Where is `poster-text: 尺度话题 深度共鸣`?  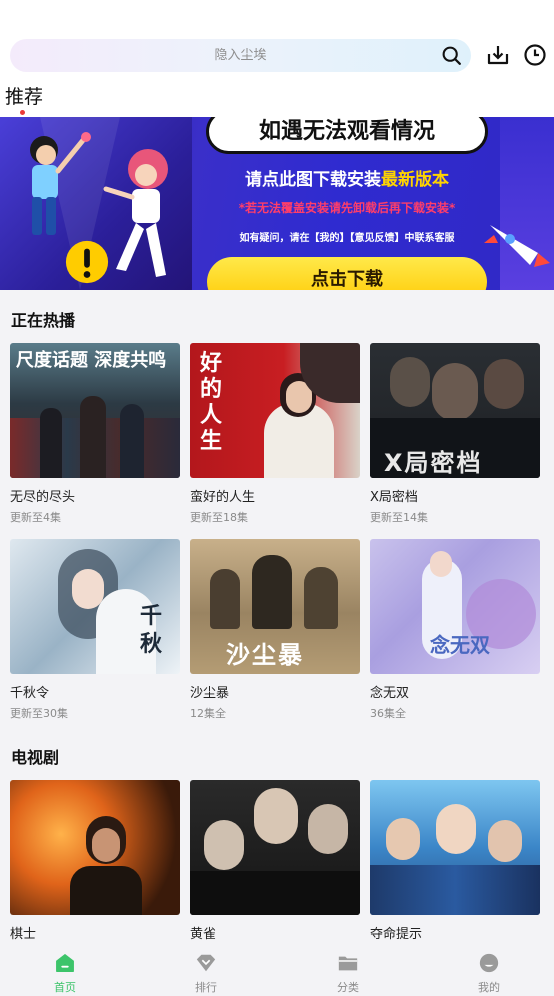
poster-text: 尺度话题 深度共鸣 is located at coordinates (91, 360).